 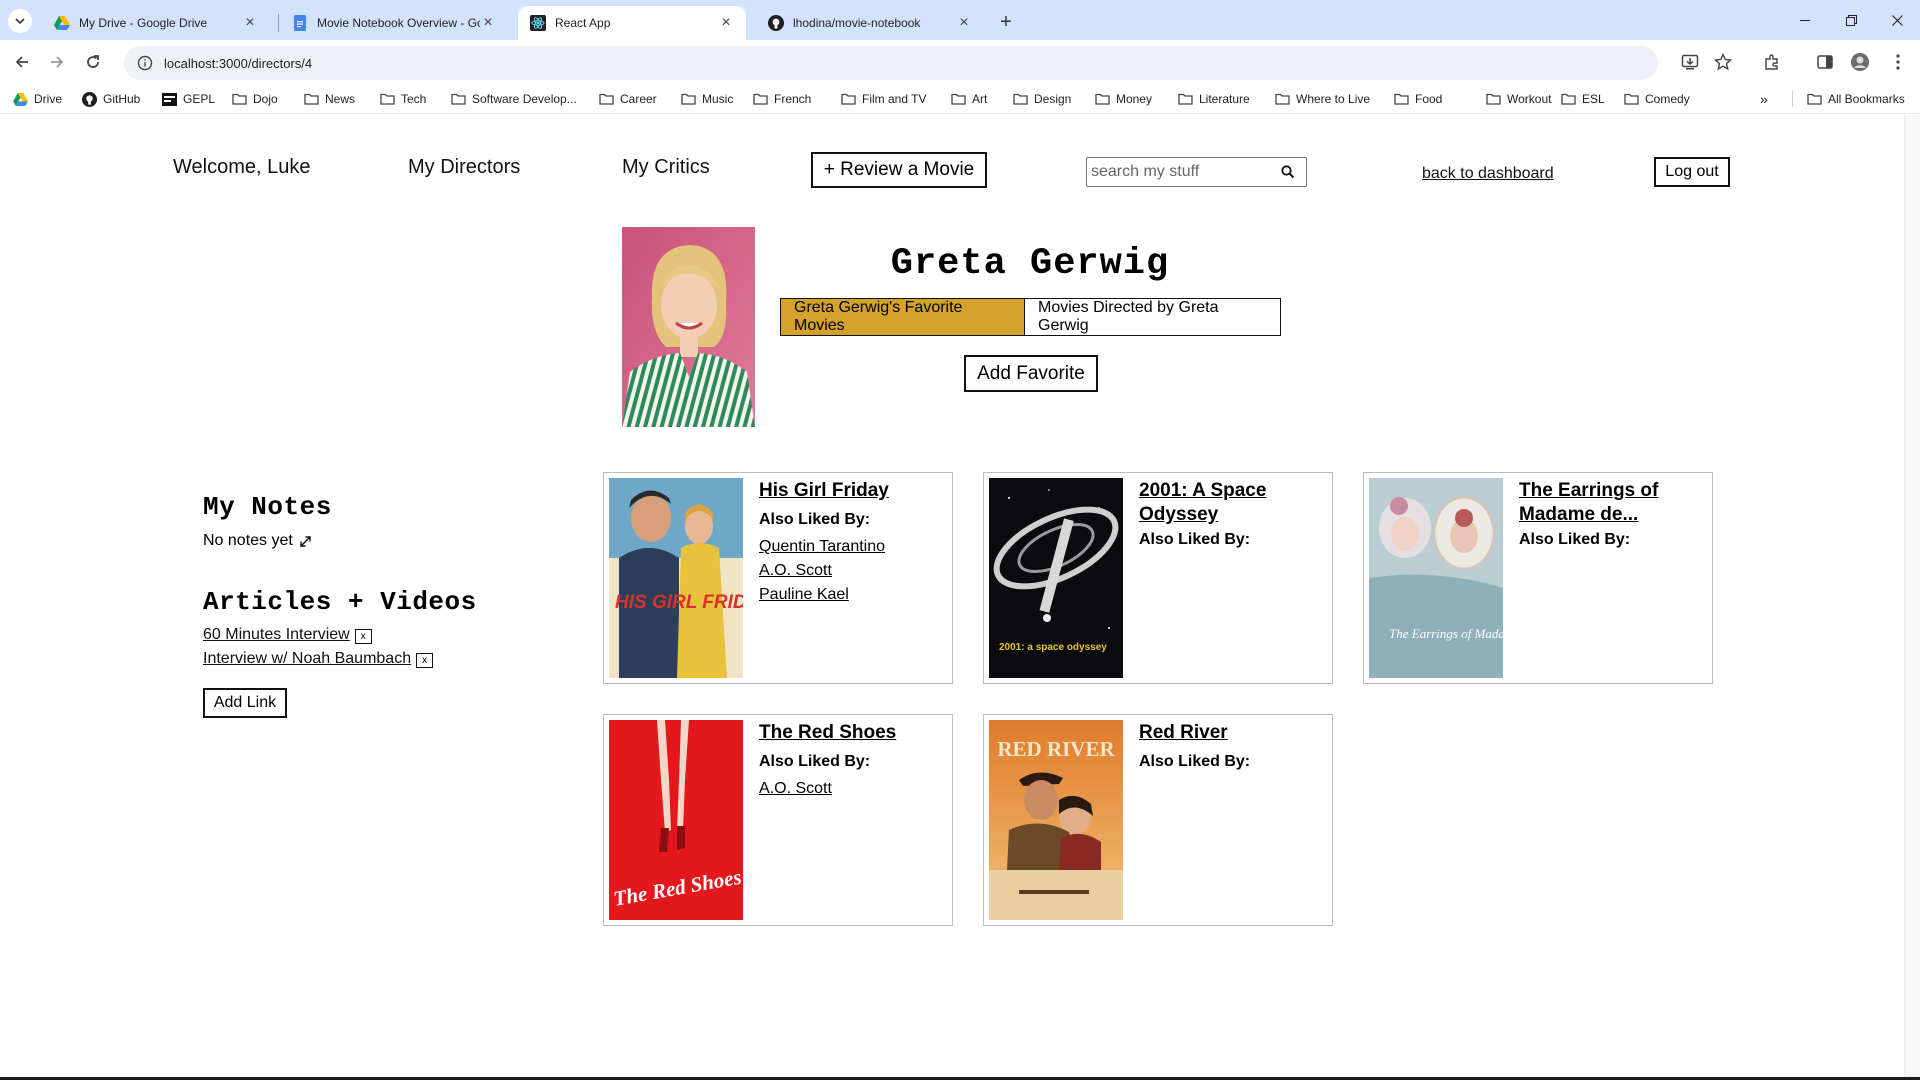 I want to click on minimize-icon, so click(x=1805, y=20).